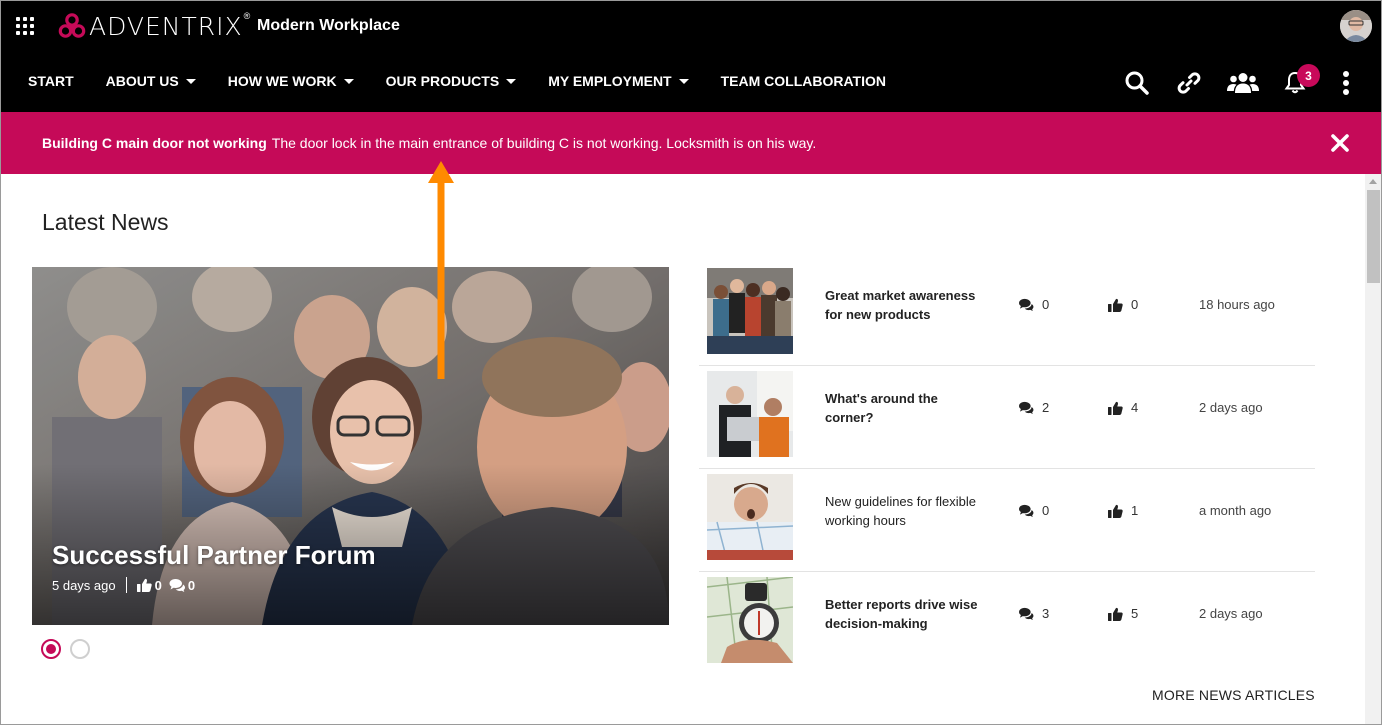 The image size is (1382, 725). What do you see at coordinates (905, 305) in the screenshot?
I see `news-title: Great market awareness for new products` at bounding box center [905, 305].